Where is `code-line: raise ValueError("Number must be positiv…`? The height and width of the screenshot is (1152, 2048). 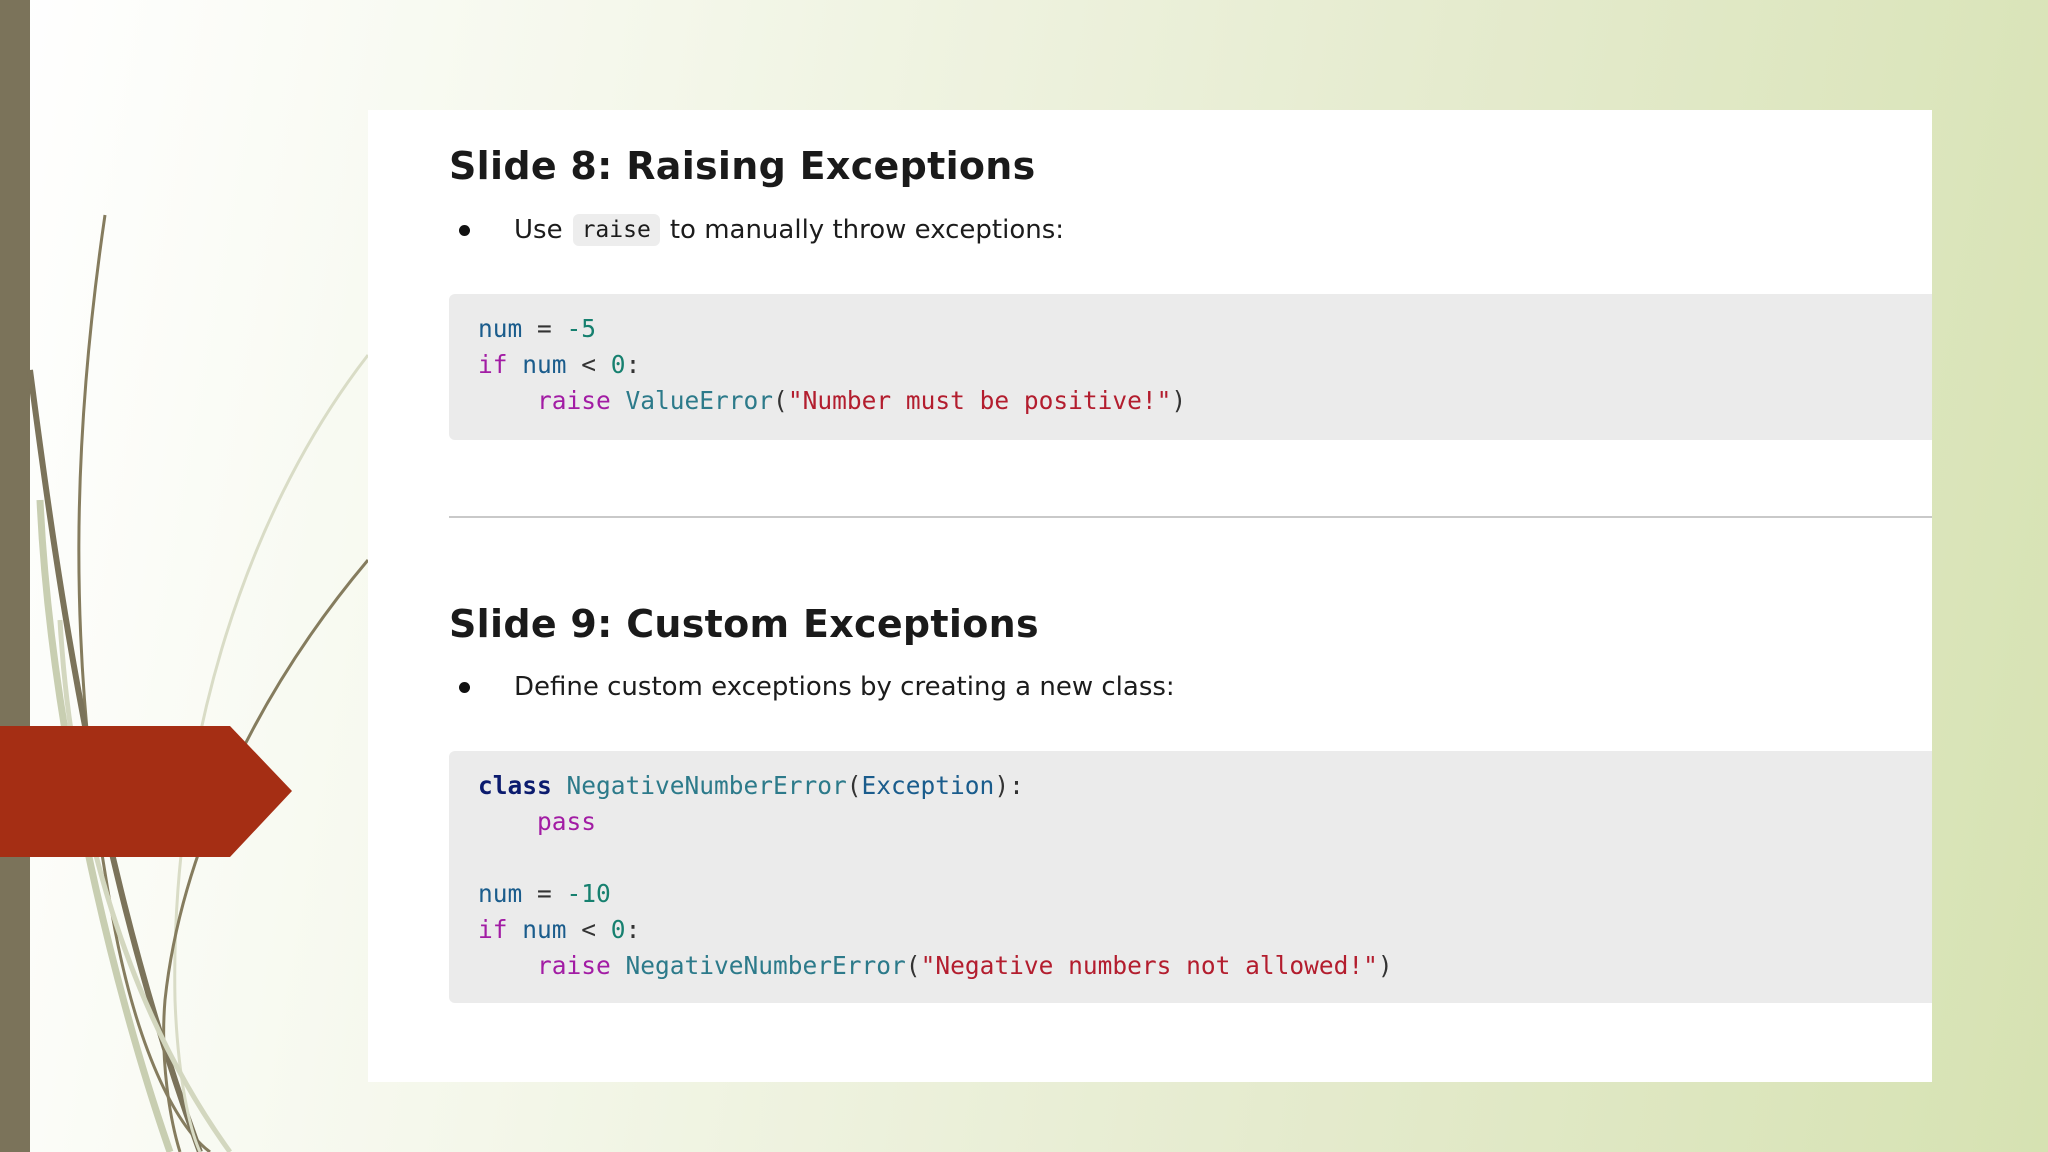
code-line: raise ValueError("Number must be positiv… is located at coordinates (862, 400).